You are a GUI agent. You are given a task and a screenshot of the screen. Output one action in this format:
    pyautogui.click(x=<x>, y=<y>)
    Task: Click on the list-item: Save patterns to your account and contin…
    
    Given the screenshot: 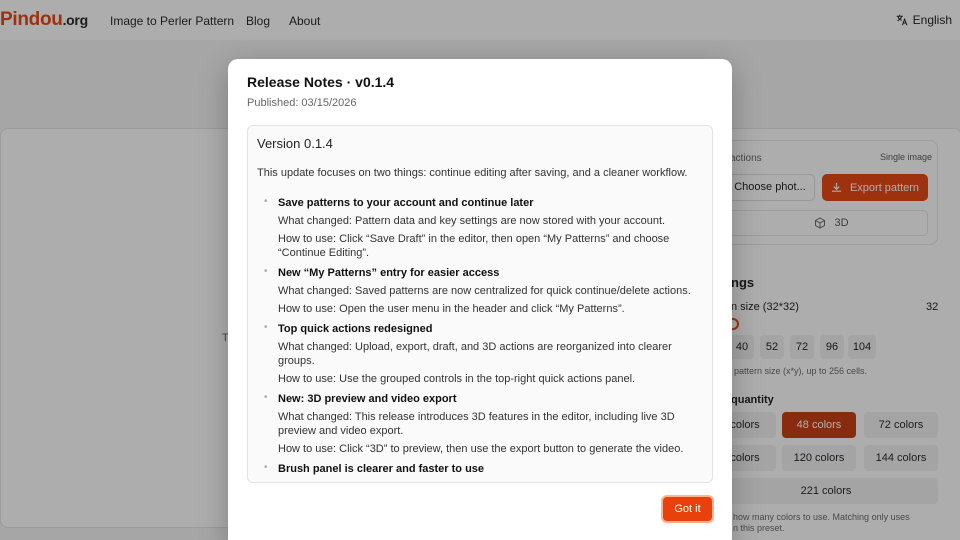 What is the action you would take?
    pyautogui.click(x=484, y=228)
    